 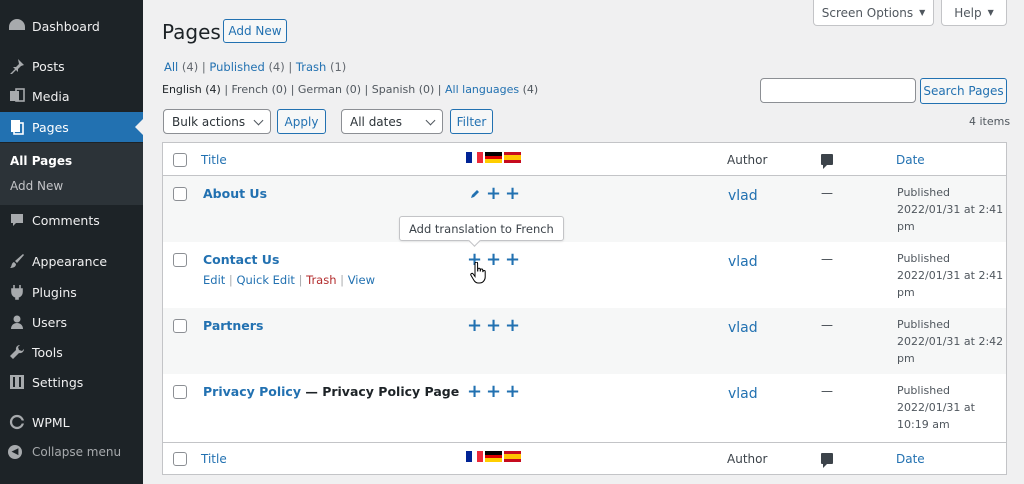 I want to click on submenu-all-pages: All Pages, so click(x=41, y=161).